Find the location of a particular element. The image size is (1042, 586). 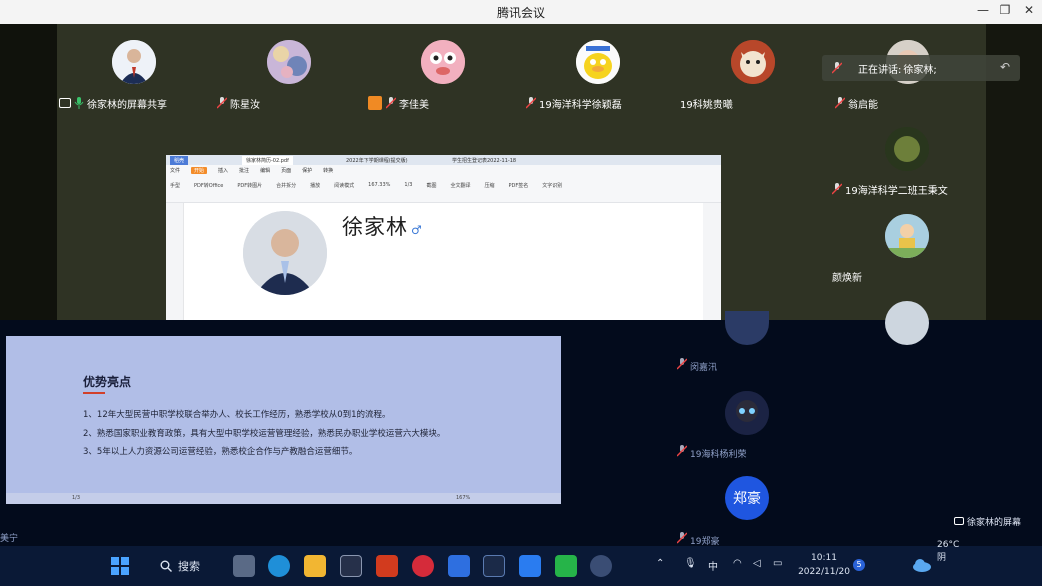

participant-tile: 19海洋科学二班王秉文 is located at coordinates (907, 162).